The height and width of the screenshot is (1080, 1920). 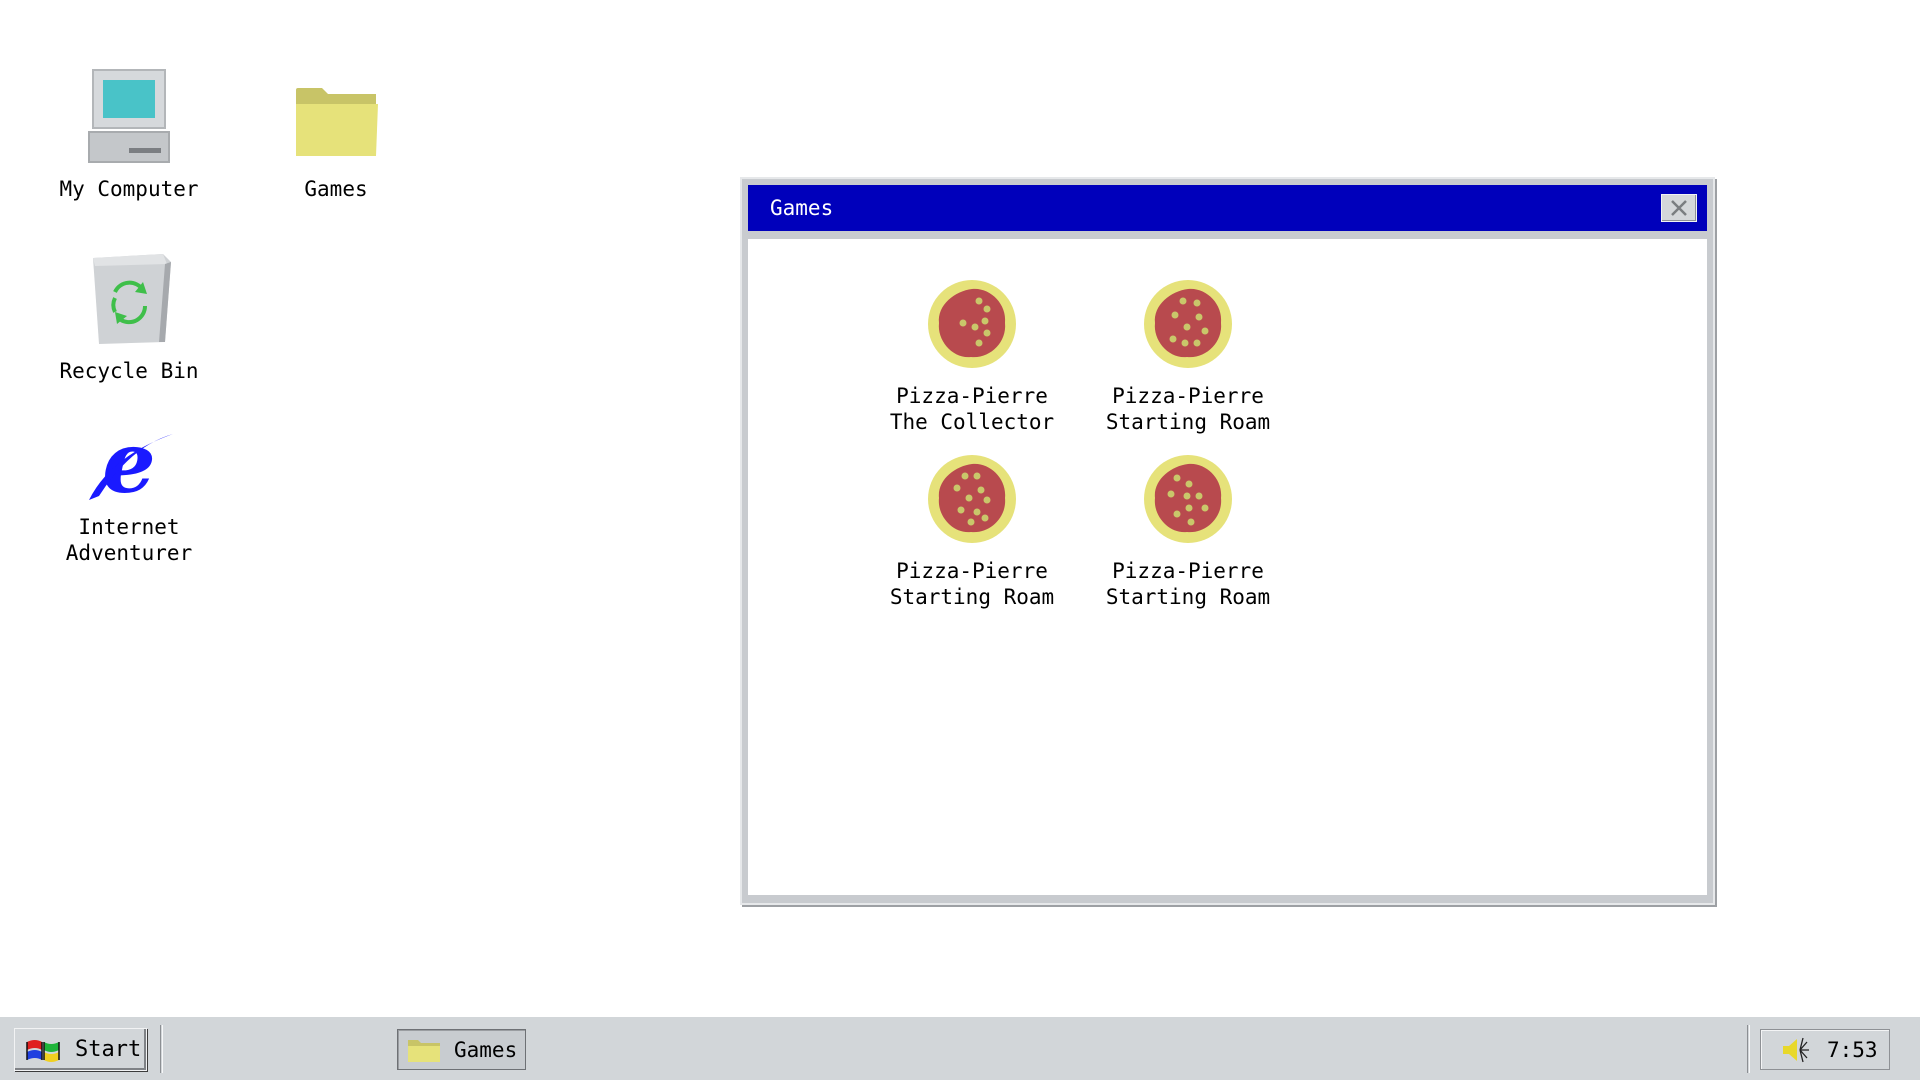 I want to click on close-button, so click(x=1679, y=208).